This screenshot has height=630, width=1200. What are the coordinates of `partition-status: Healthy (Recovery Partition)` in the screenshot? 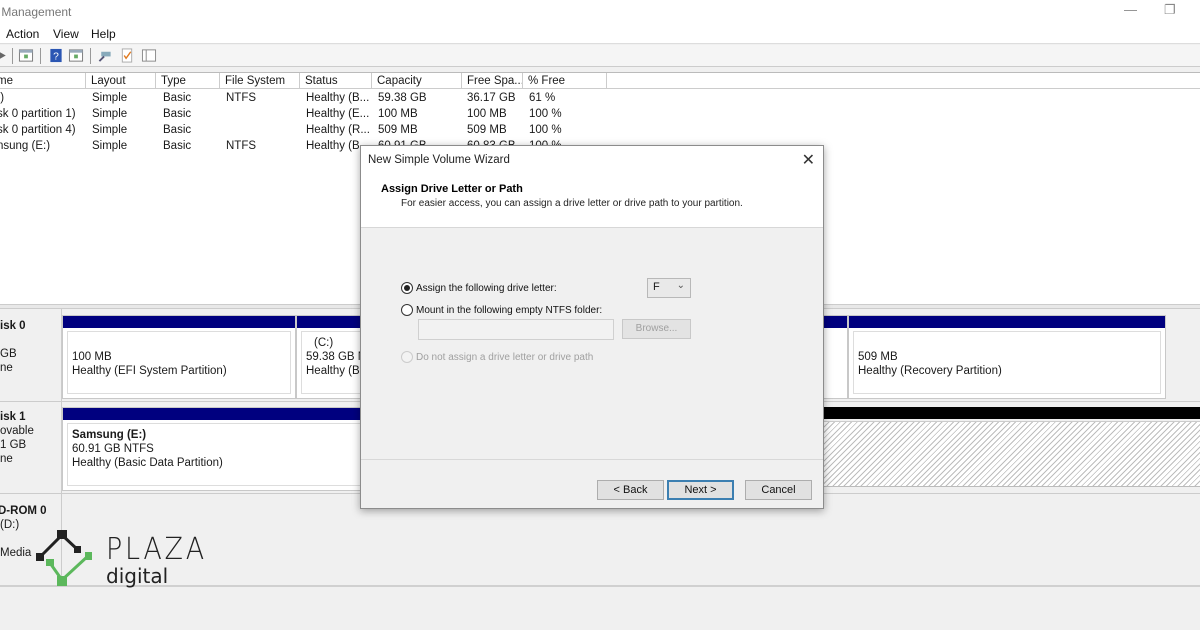 It's located at (930, 371).